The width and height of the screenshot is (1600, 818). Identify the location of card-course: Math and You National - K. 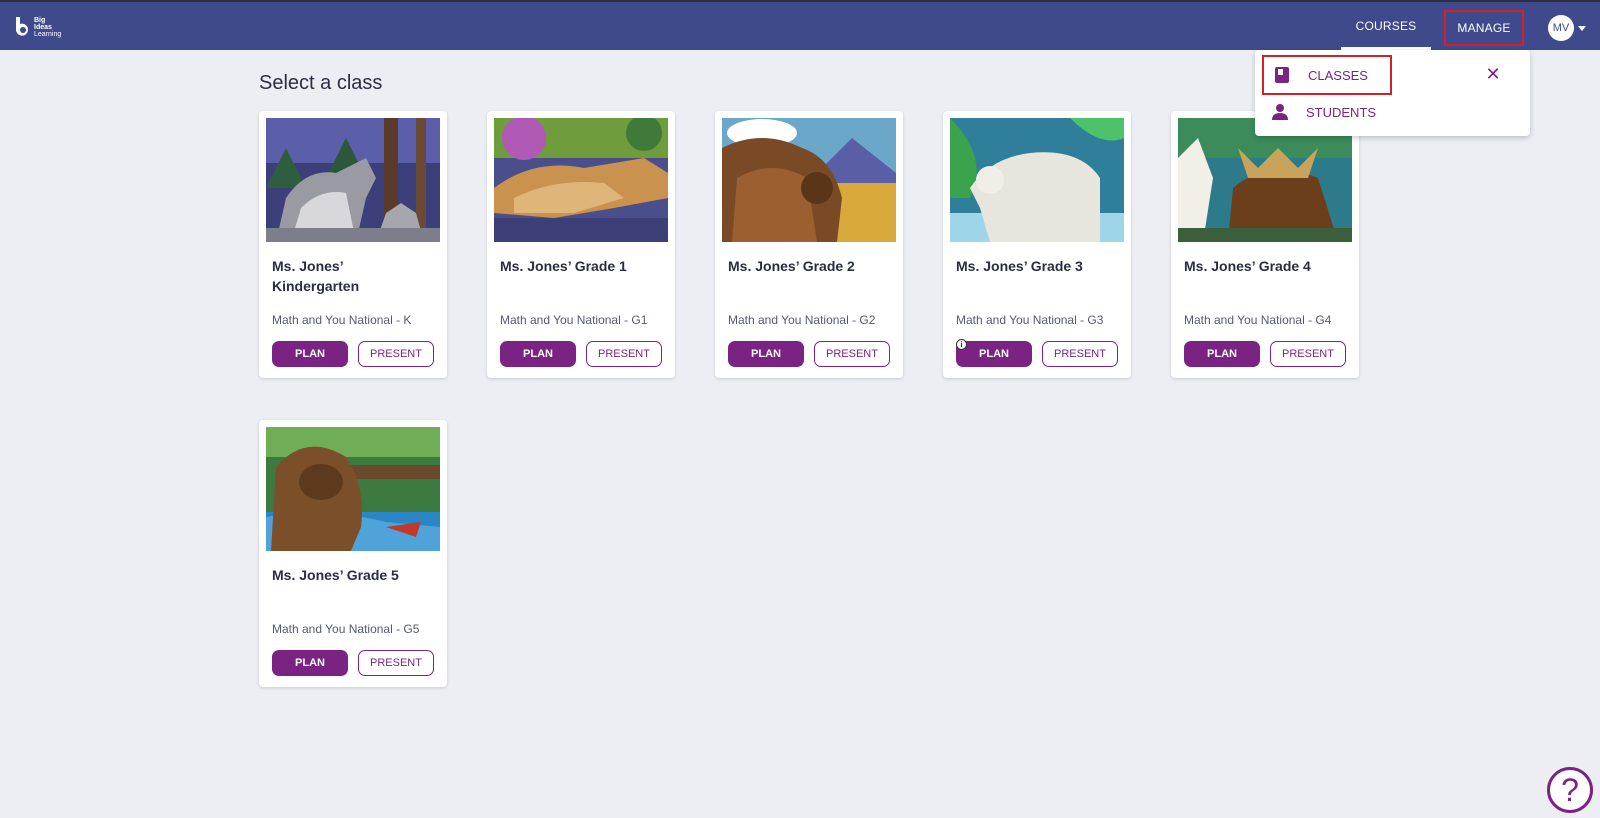
(342, 320).